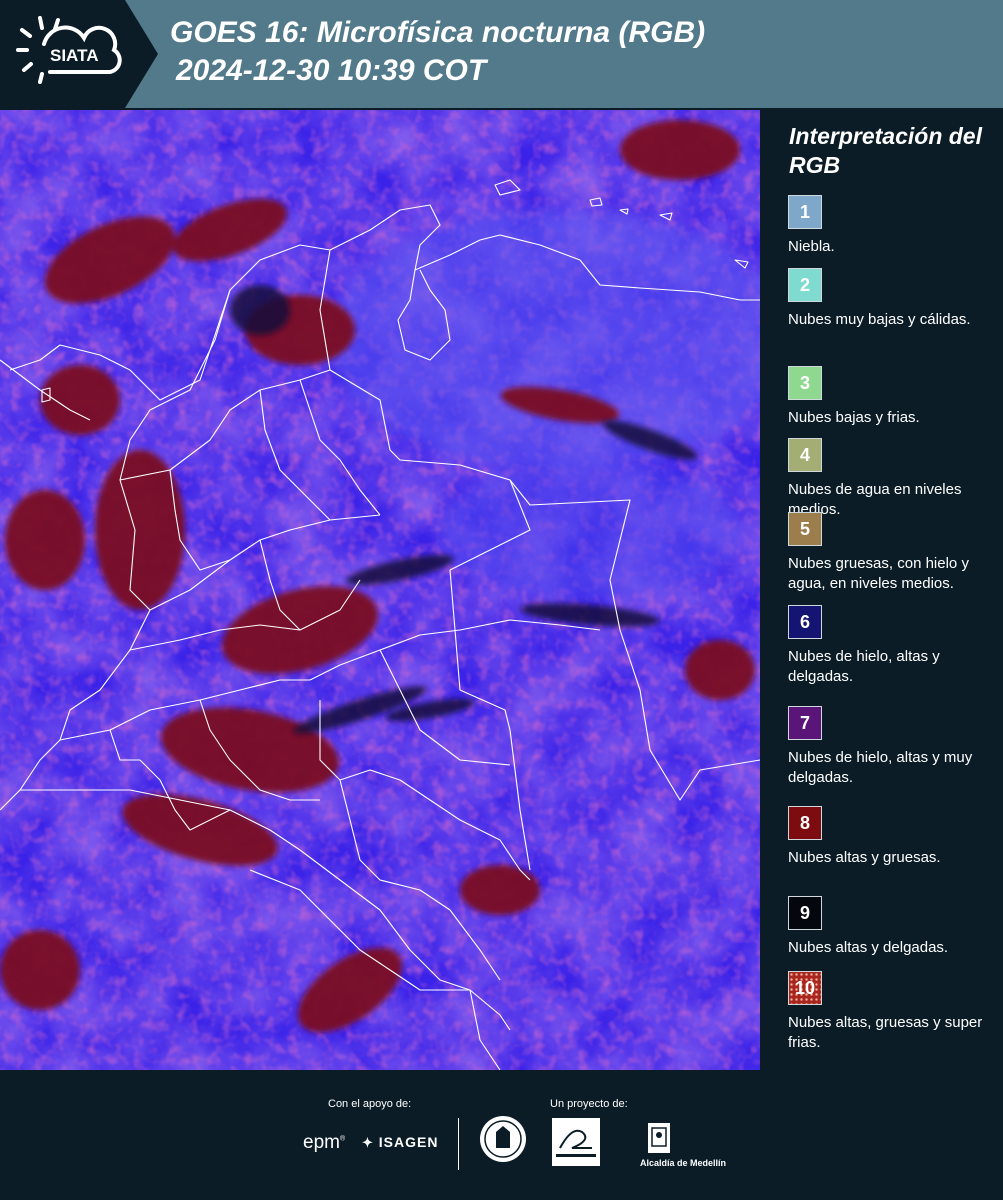  I want to click on legend-label: Nubes de hielo, altas y delgadas., so click(864, 666).